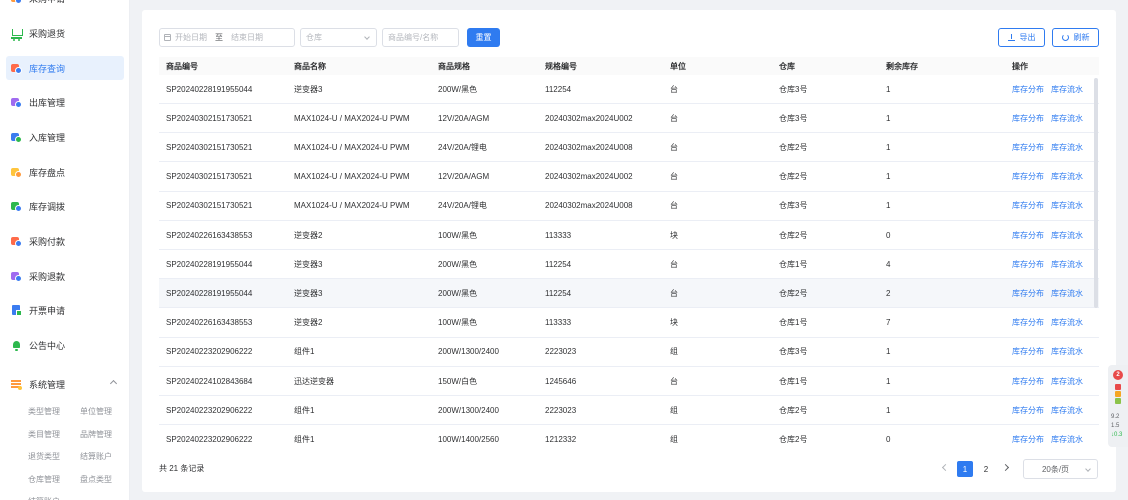 Image resolution: width=1128 pixels, height=500 pixels. Describe the element at coordinates (793, 410) in the screenshot. I see `cell-warehouse: 仓库2号` at that location.